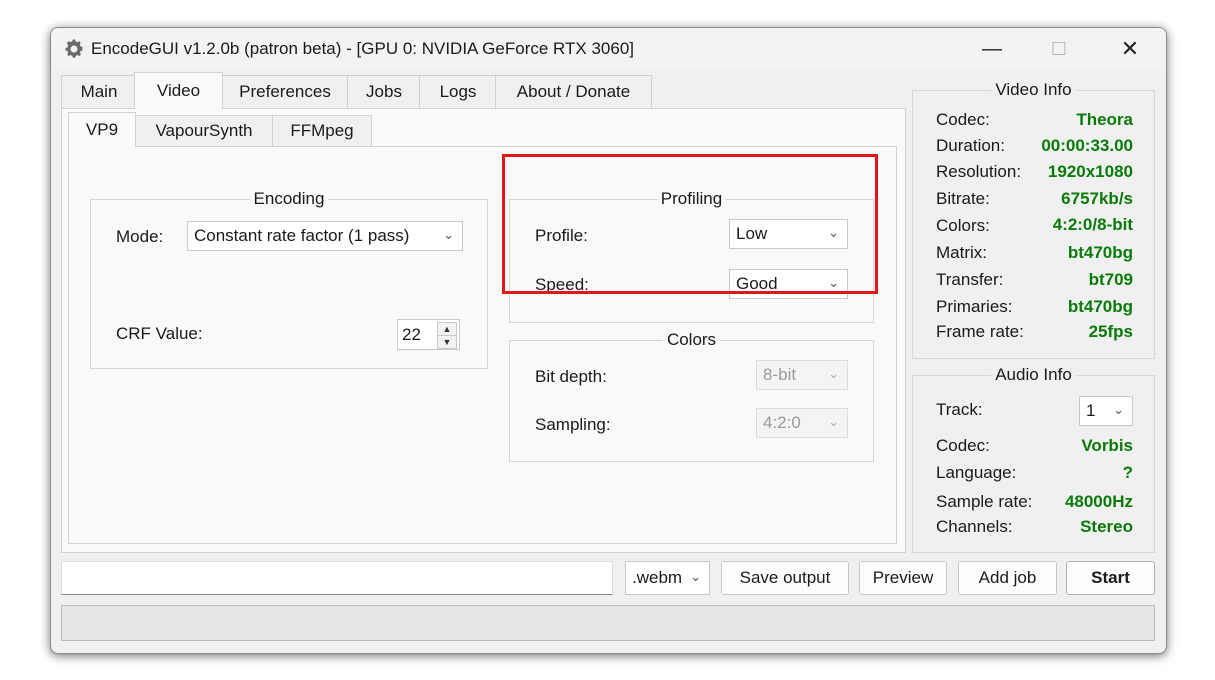  What do you see at coordinates (974, 526) in the screenshot?
I see `channels-label: Channels:` at bounding box center [974, 526].